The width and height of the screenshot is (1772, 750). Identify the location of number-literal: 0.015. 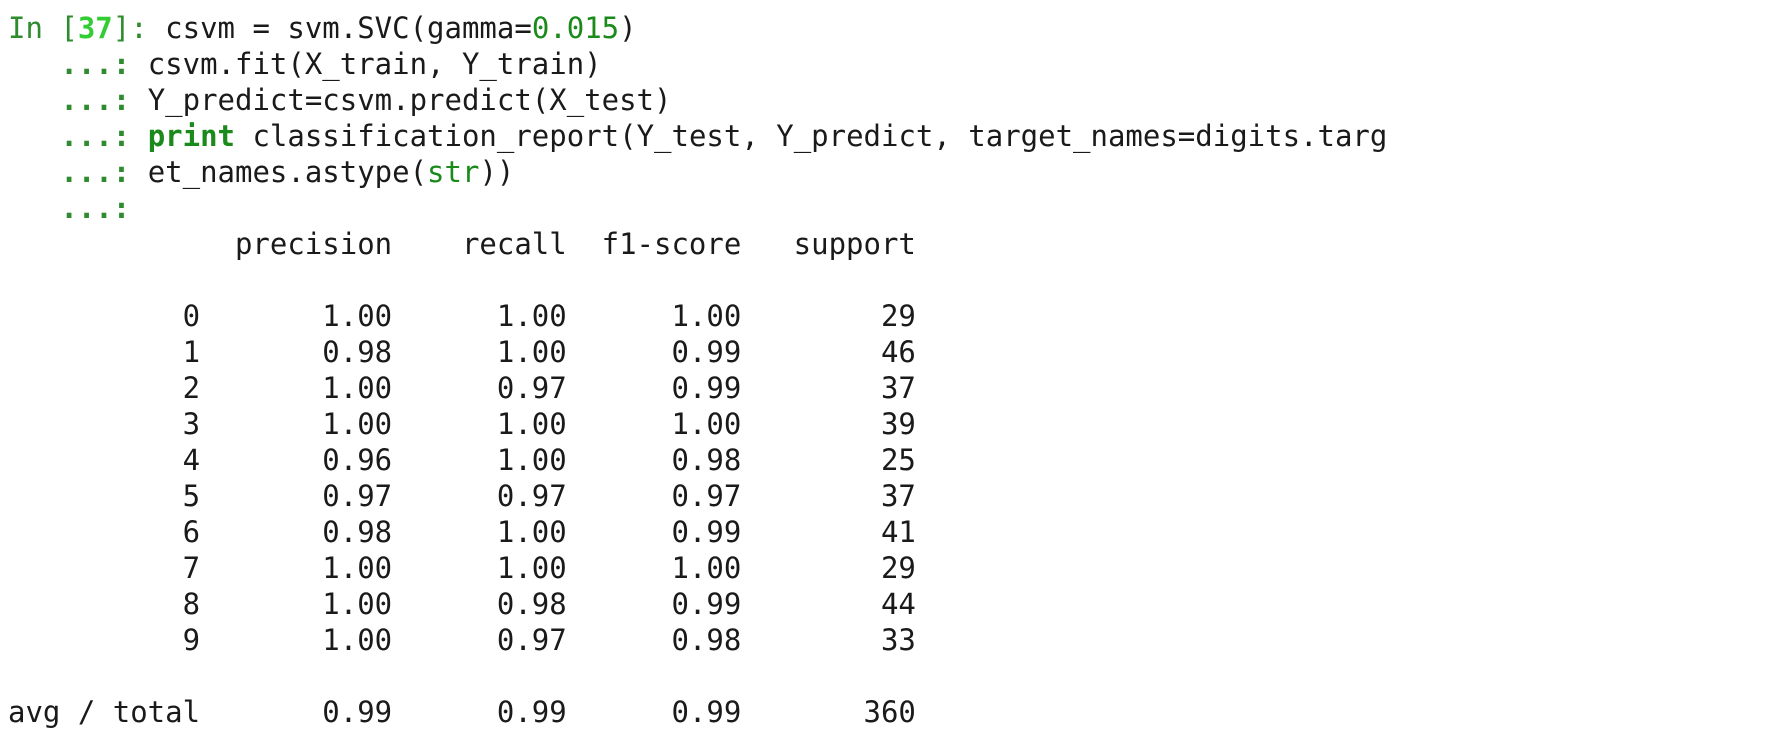
(575, 28).